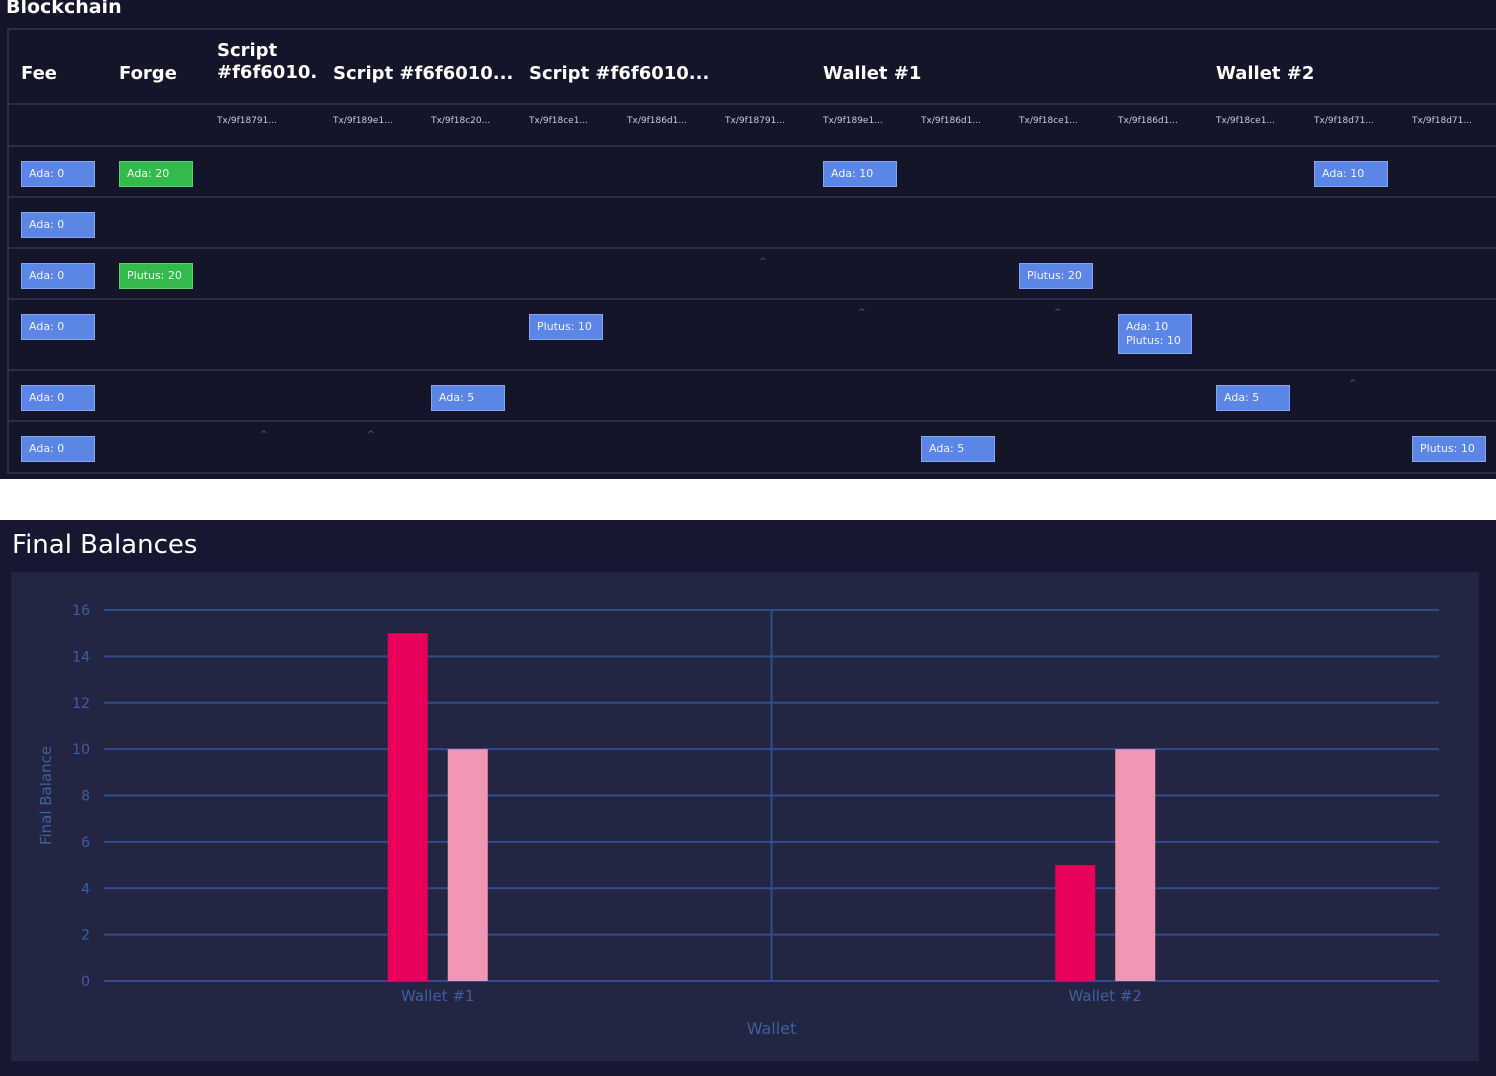 The height and width of the screenshot is (1076, 1496). What do you see at coordinates (85, 889) in the screenshot?
I see `y-tick-label: 4` at bounding box center [85, 889].